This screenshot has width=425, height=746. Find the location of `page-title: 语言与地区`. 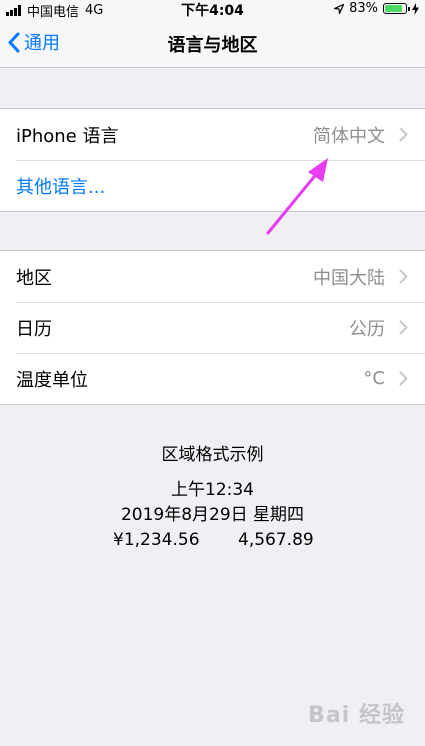

page-title: 语言与地区 is located at coordinates (212, 45).